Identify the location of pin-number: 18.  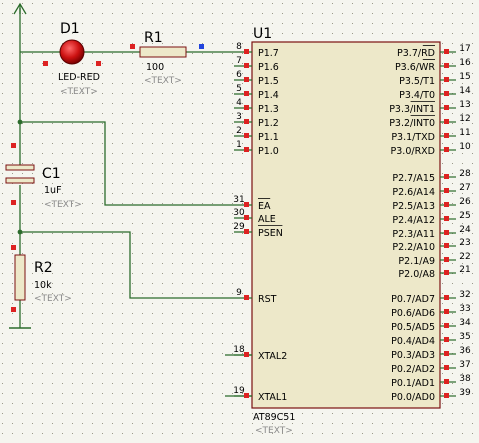
(239, 350).